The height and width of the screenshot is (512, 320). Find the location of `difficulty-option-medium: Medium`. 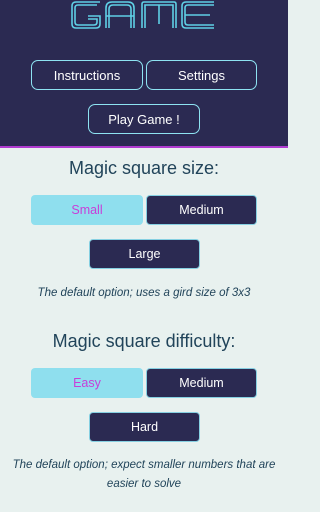

difficulty-option-medium: Medium is located at coordinates (201, 383).